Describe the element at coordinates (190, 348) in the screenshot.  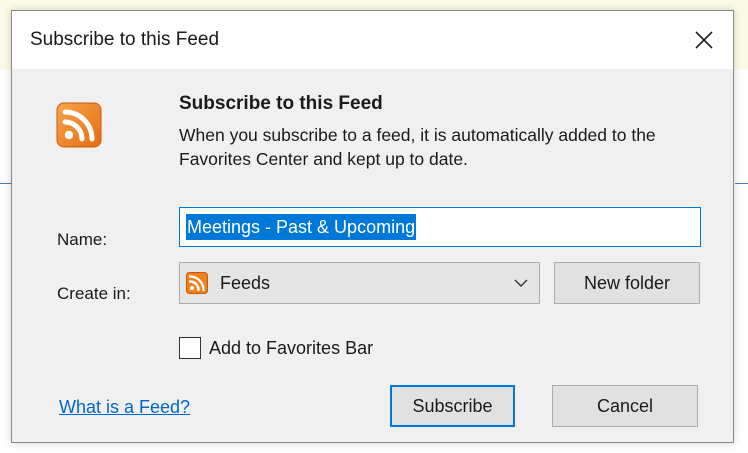
I see `add-to-favorites-bar-checkbox` at that location.